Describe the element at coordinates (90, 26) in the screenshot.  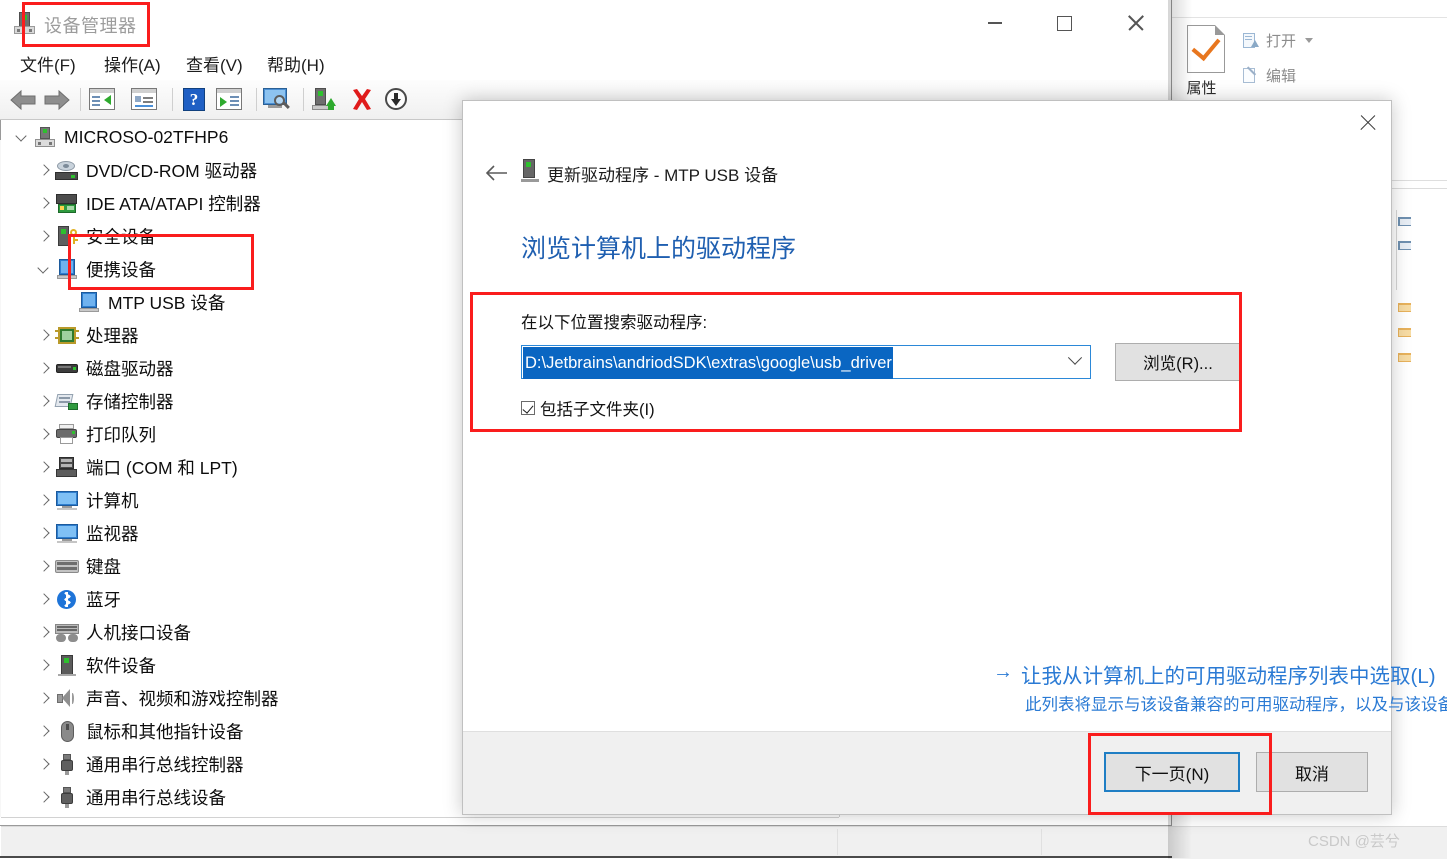
I see `window-title: 设备管理器` at that location.